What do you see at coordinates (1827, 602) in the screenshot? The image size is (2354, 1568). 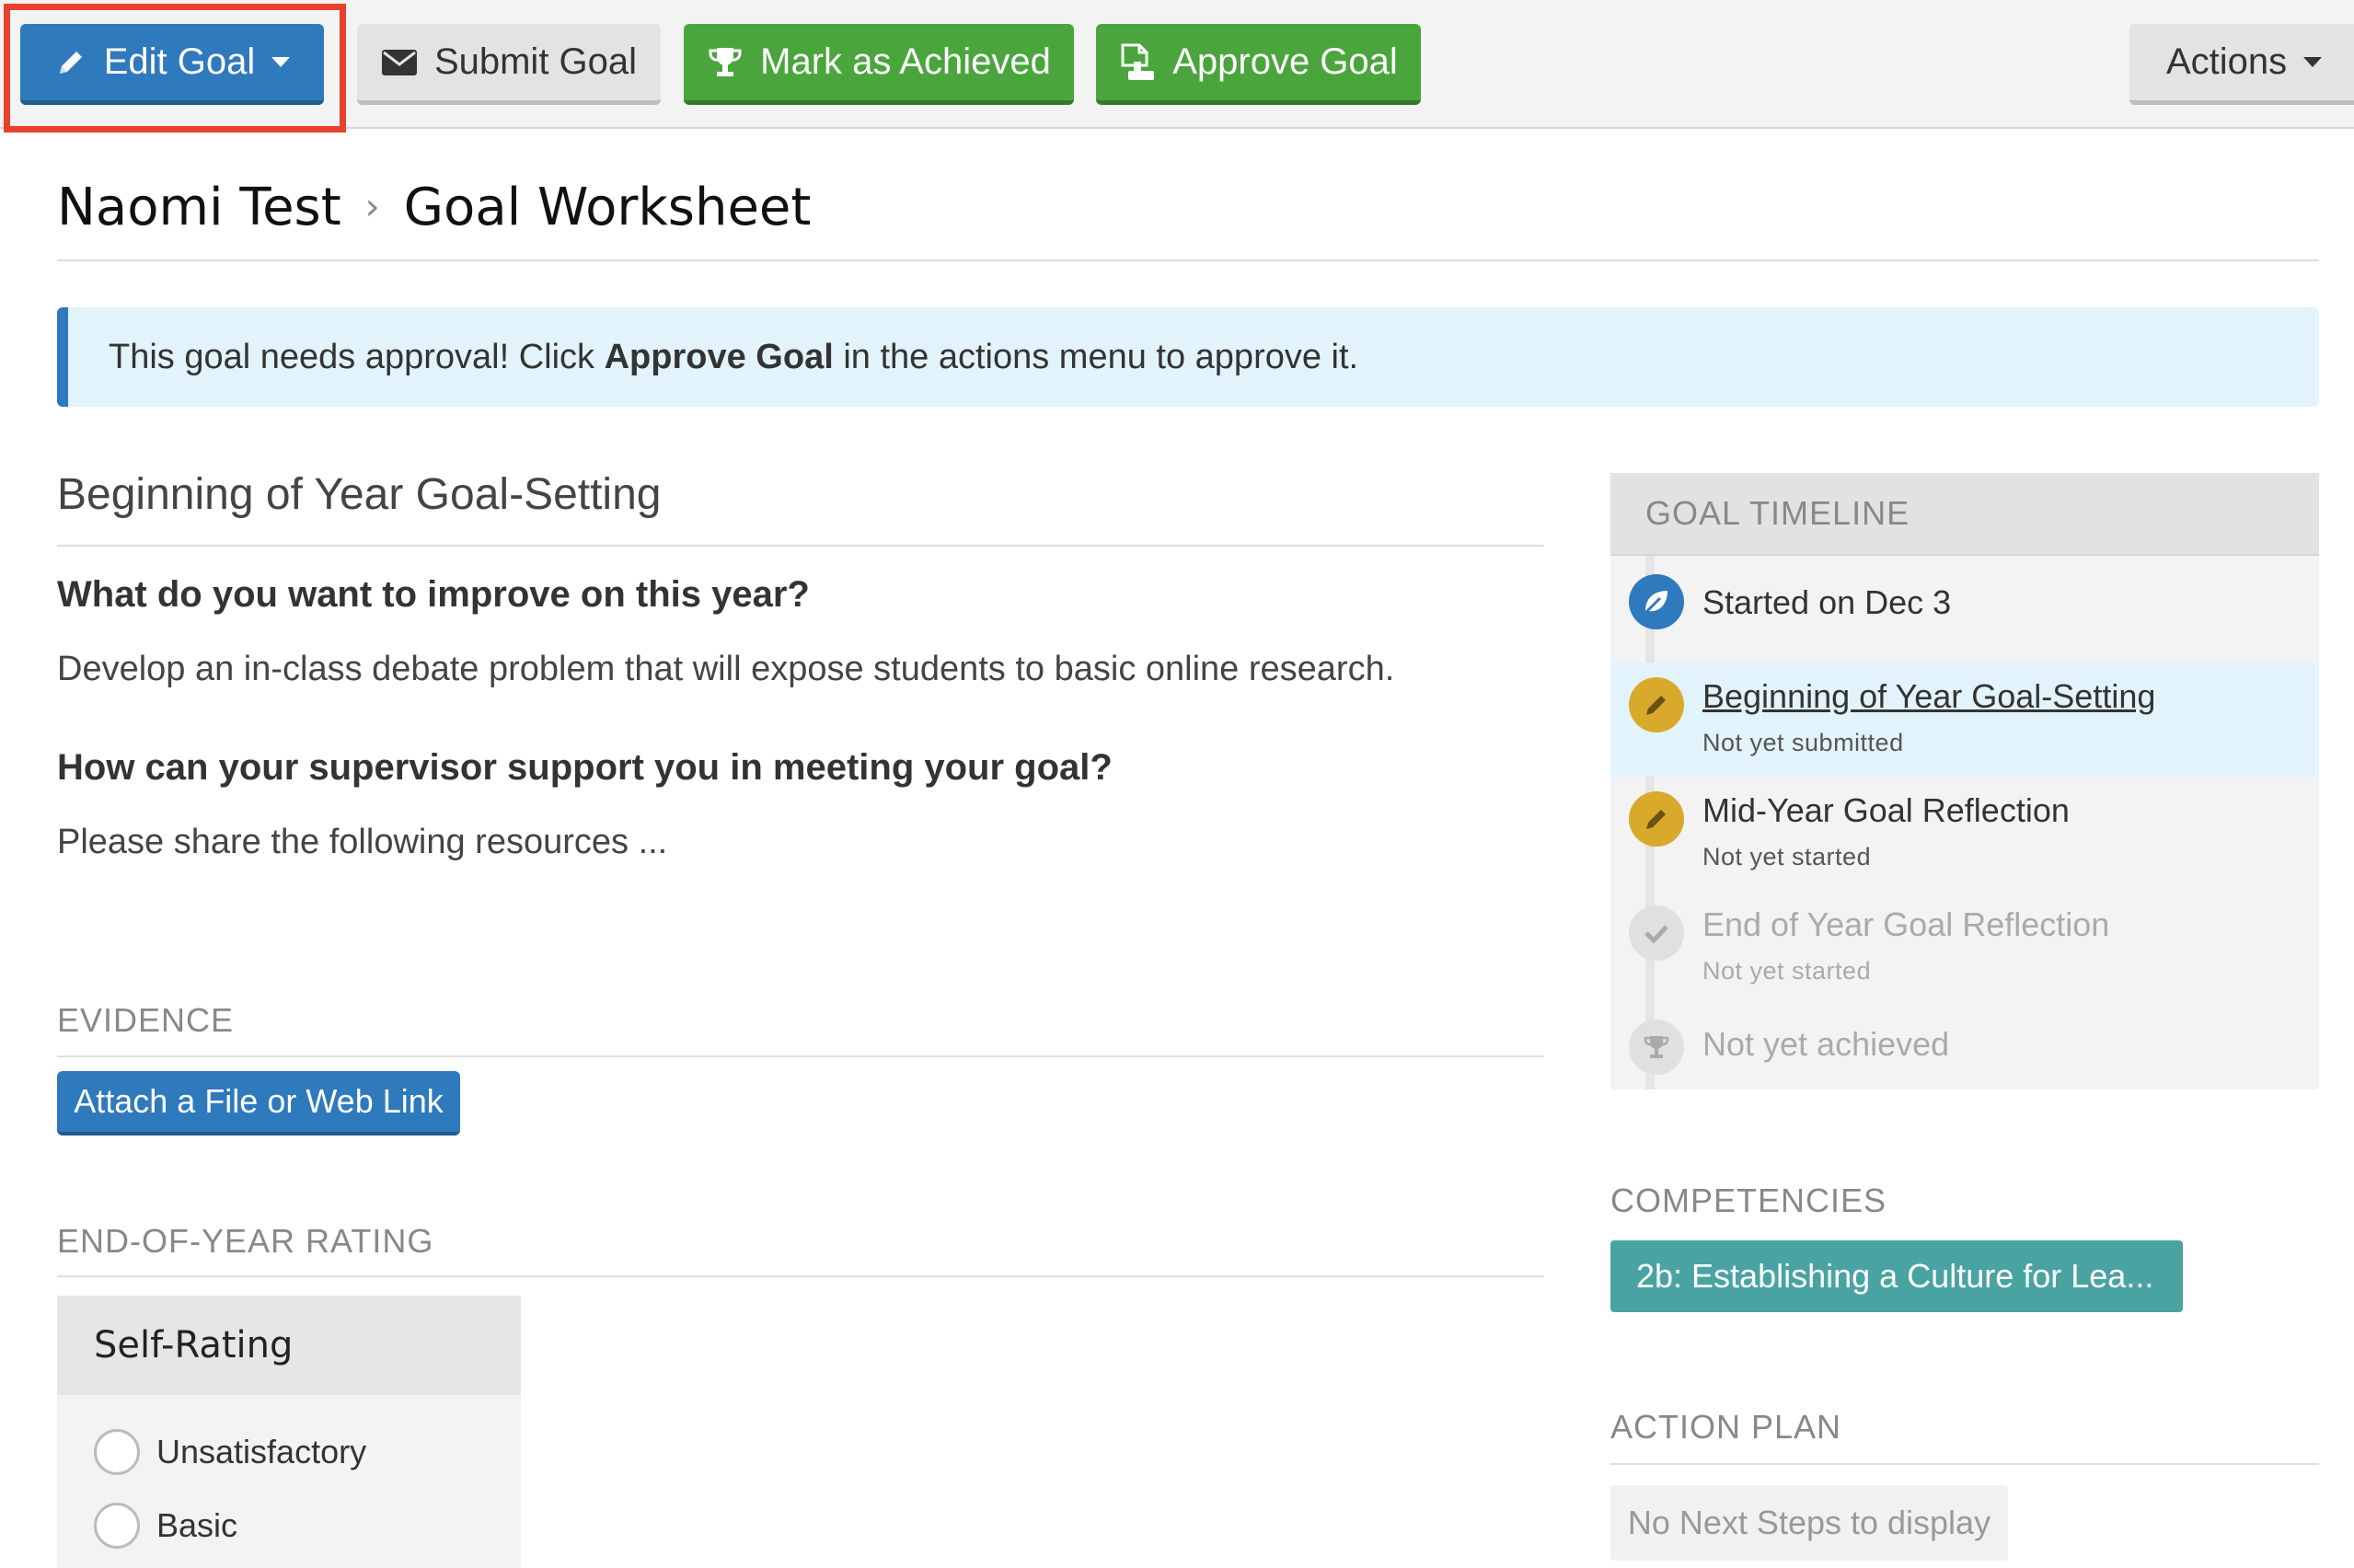 I see `timeline-item-title: Started on Dec 3` at bounding box center [1827, 602].